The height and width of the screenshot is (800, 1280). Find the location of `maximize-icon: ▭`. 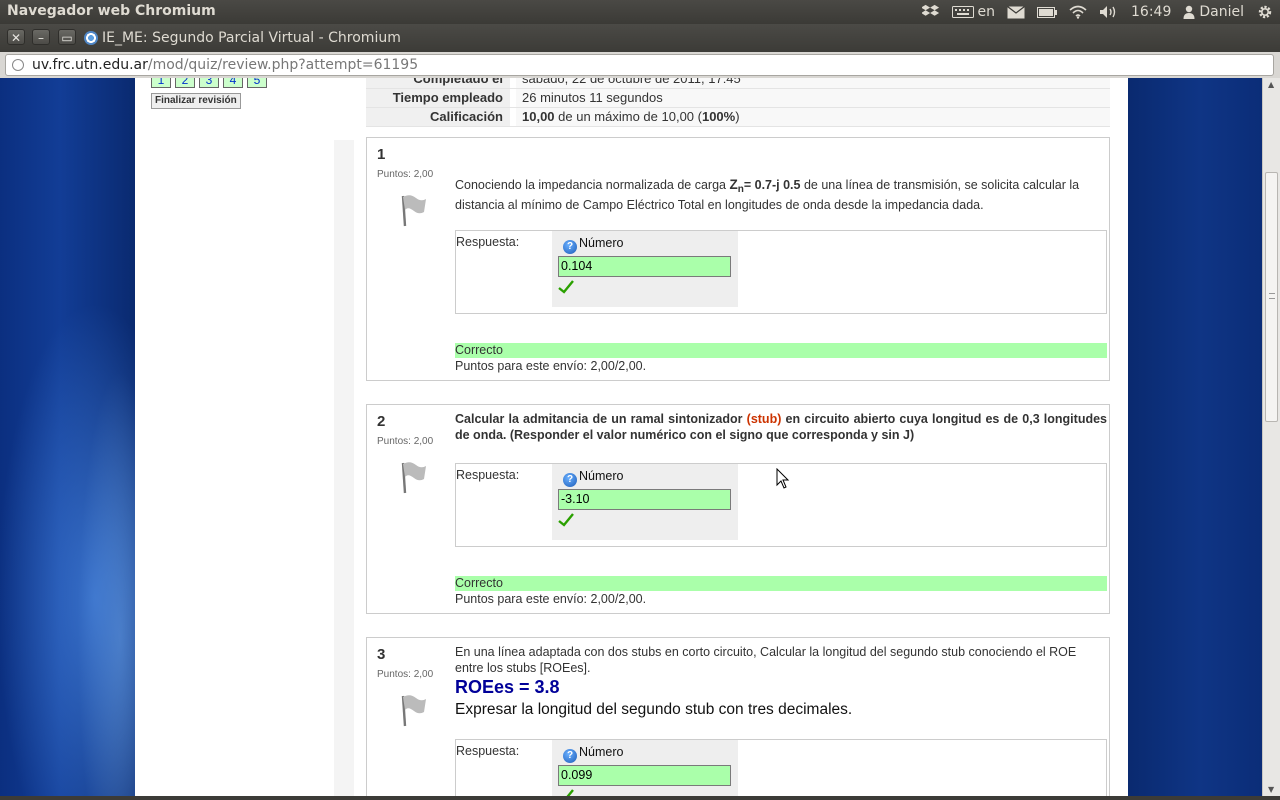

maximize-icon: ▭ is located at coordinates (67, 38).